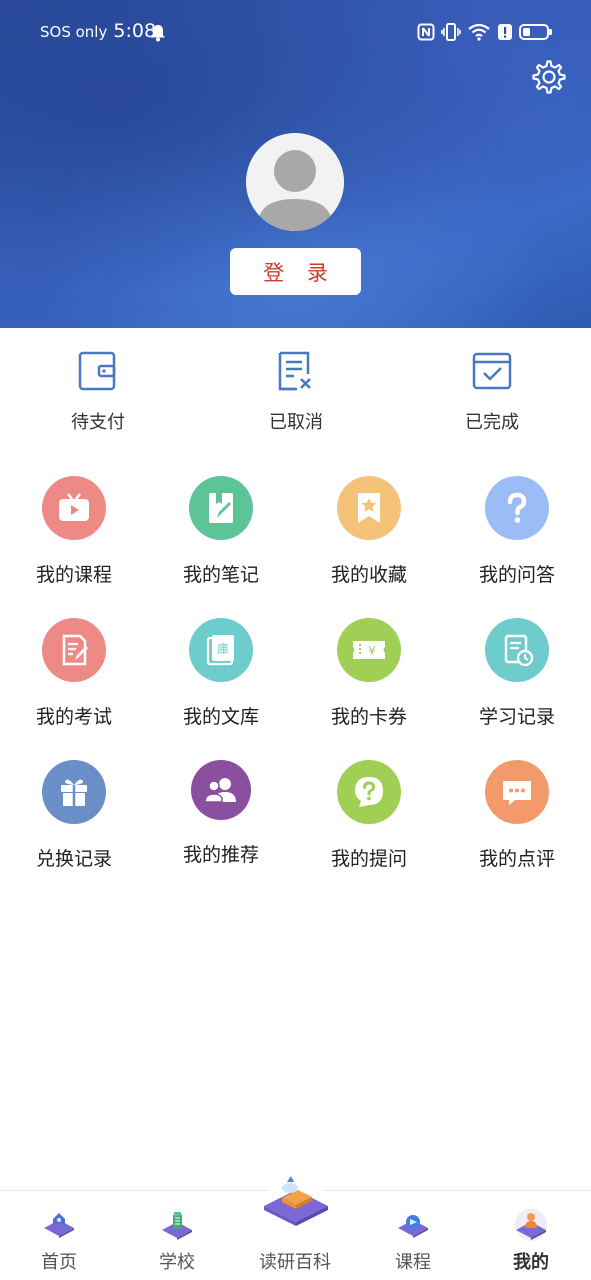 The width and height of the screenshot is (591, 1280). I want to click on menu-label: 我的点评, so click(516, 859).